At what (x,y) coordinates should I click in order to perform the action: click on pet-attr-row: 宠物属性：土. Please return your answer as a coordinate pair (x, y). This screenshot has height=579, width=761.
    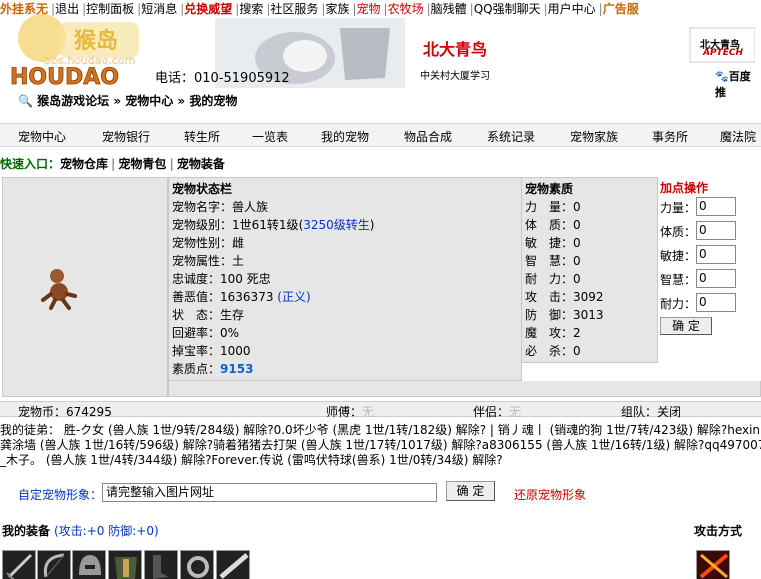
    Looking at the image, I should click on (208, 261).